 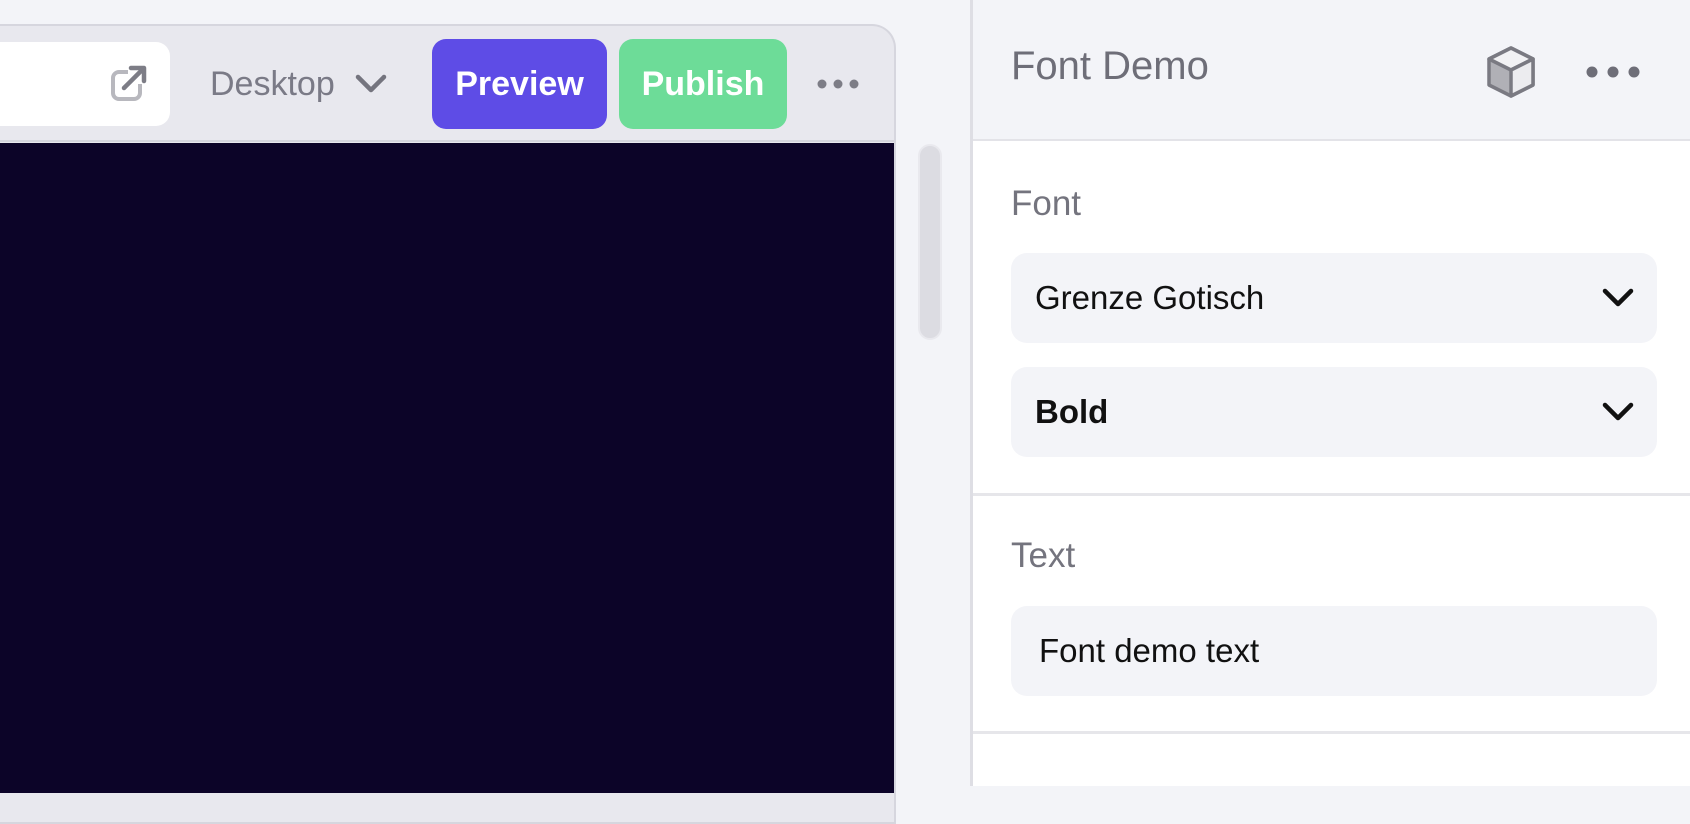 What do you see at coordinates (129, 83) in the screenshot?
I see `external-link-icon` at bounding box center [129, 83].